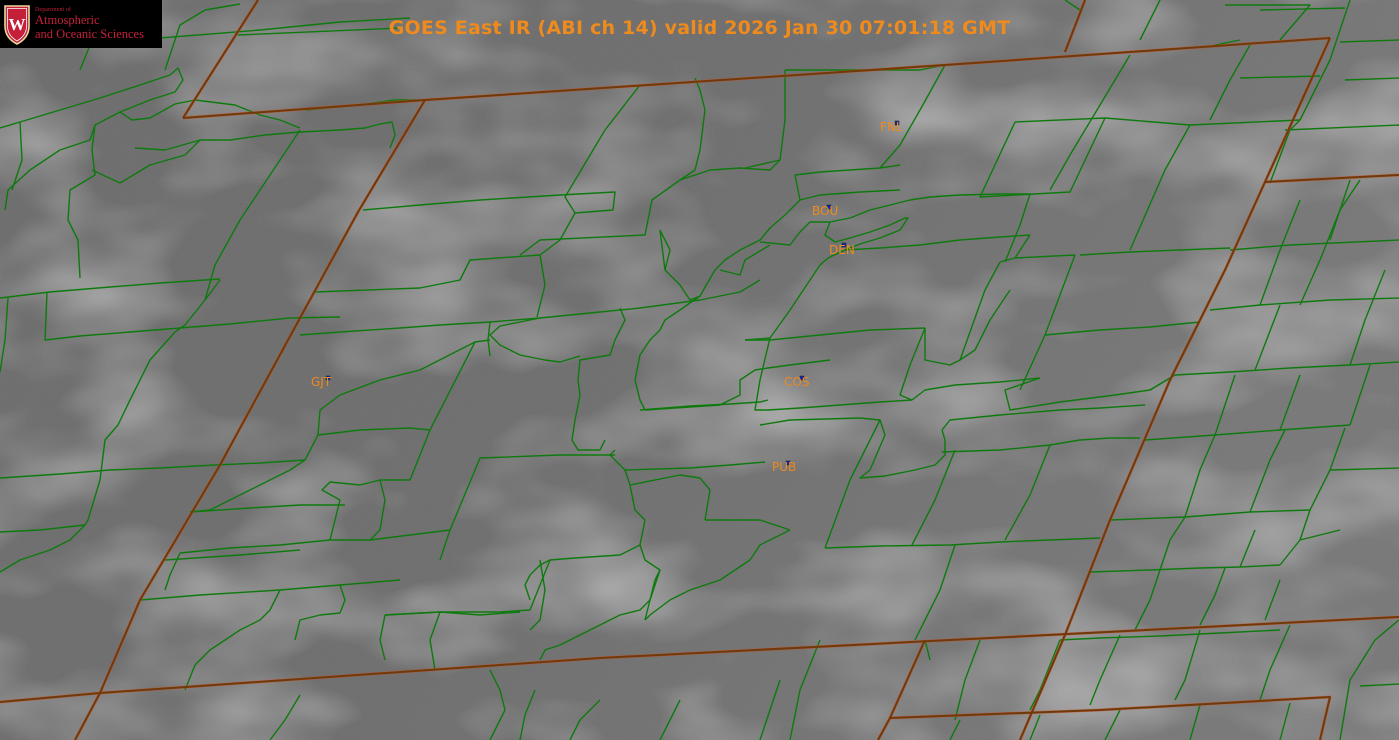 This screenshot has width=1399, height=740. I want to click on logo-line-1: Atmospheric, so click(67, 20).